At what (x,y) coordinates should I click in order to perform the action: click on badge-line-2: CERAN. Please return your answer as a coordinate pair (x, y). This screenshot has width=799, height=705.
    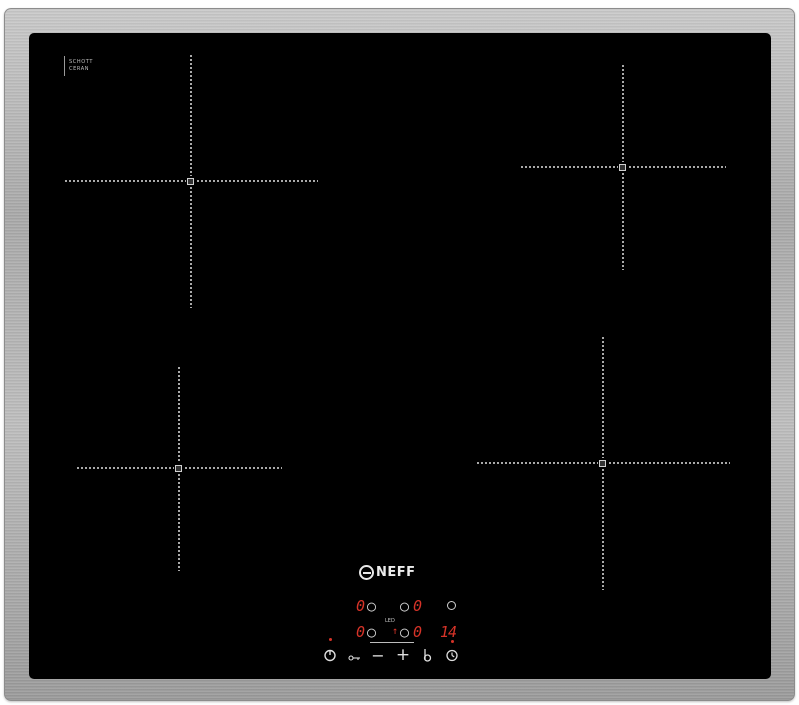
    Looking at the image, I should click on (79, 69).